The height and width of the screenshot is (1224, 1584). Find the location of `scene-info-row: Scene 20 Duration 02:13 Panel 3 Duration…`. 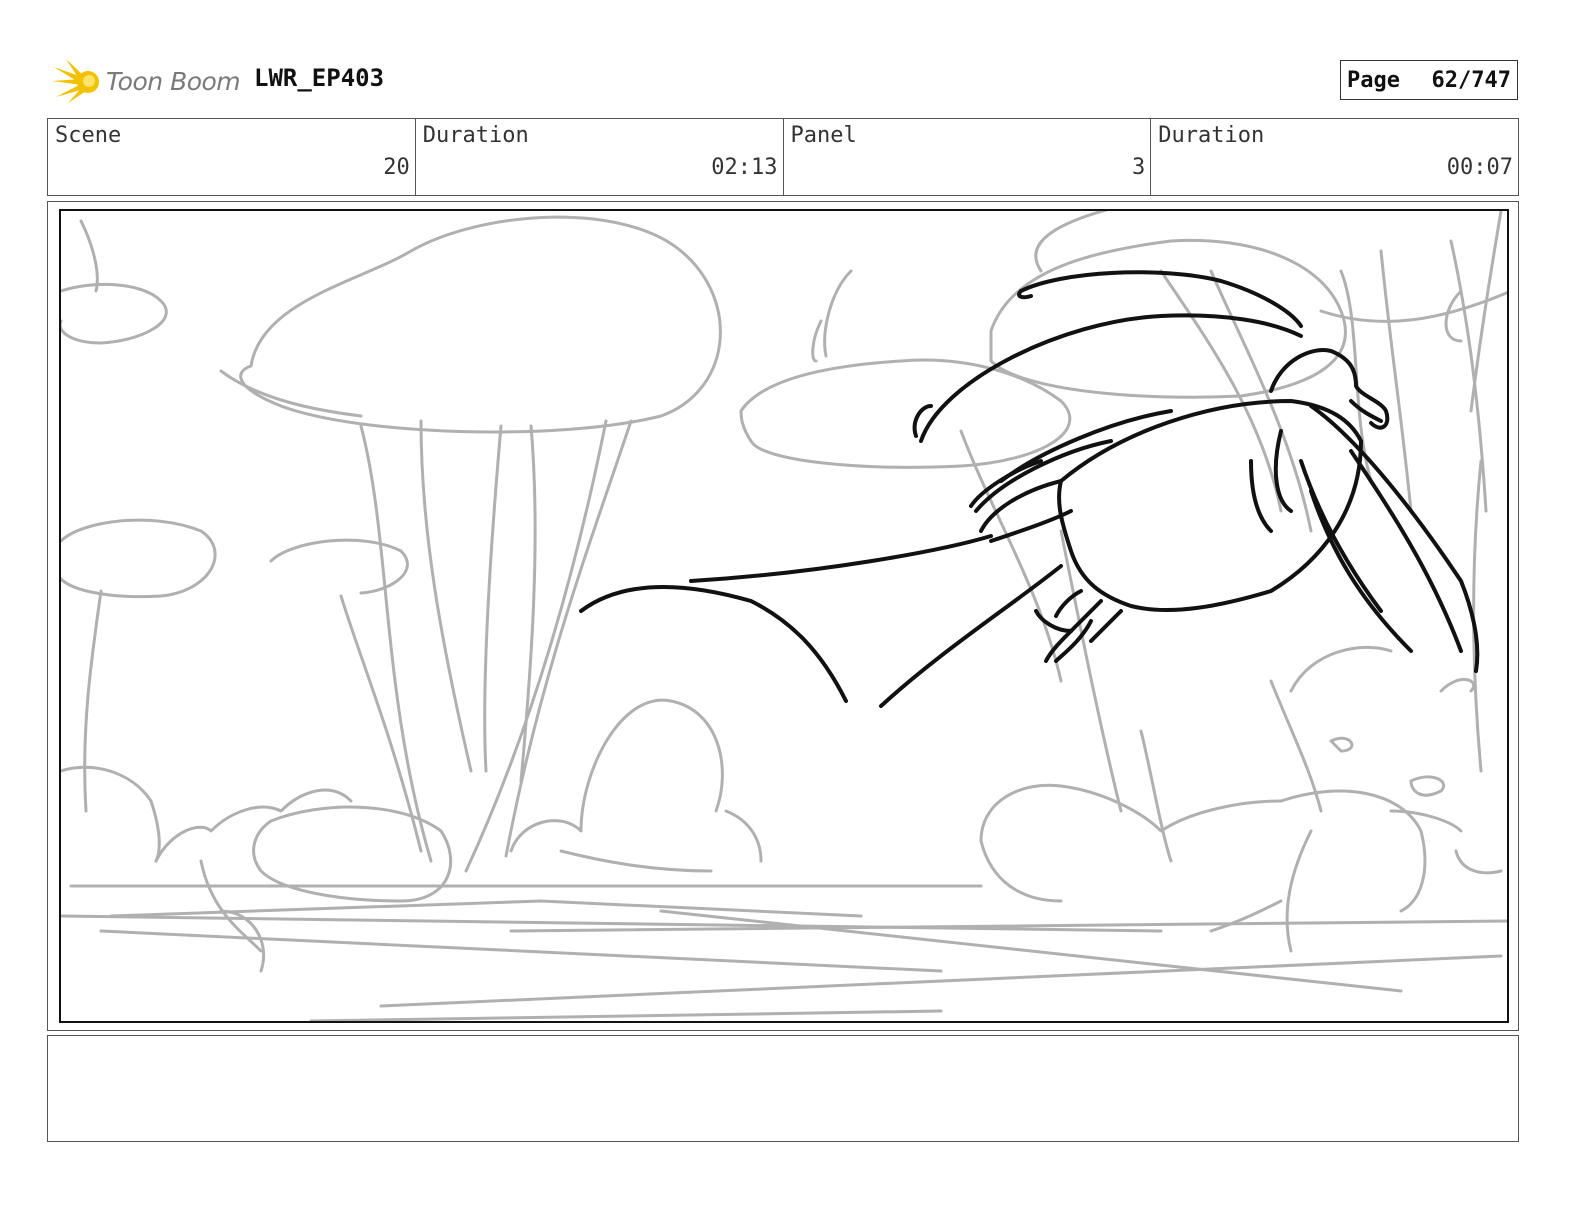

scene-info-row: Scene 20 Duration 02:13 Panel 3 Duration… is located at coordinates (783, 157).